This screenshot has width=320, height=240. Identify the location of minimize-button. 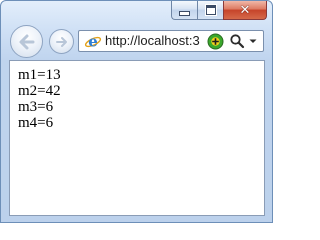
(184, 10).